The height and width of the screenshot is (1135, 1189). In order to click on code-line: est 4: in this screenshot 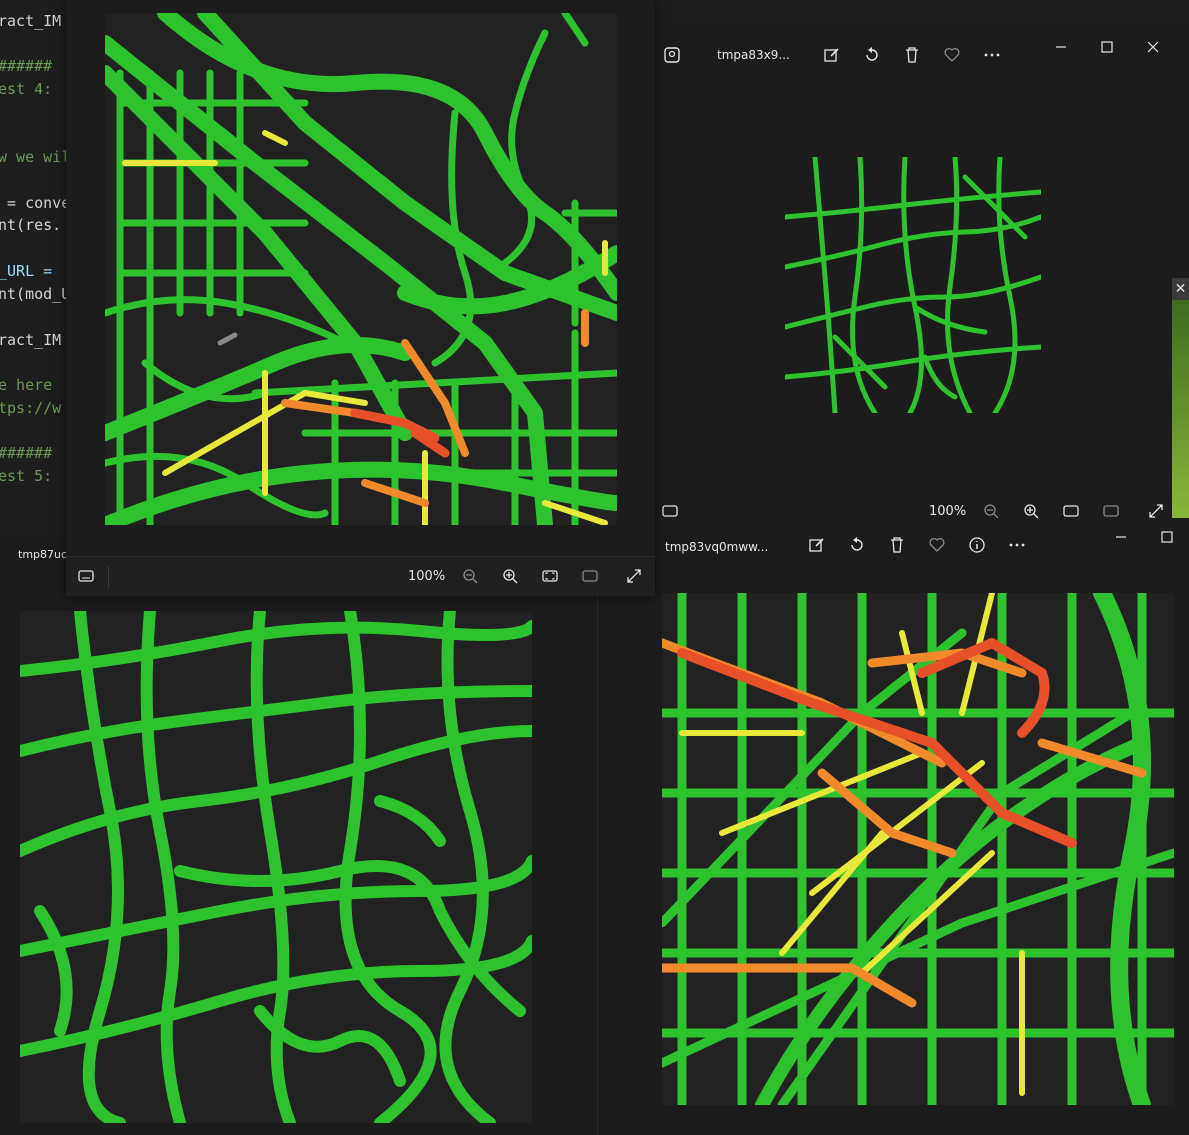, I will do `click(26, 89)`.